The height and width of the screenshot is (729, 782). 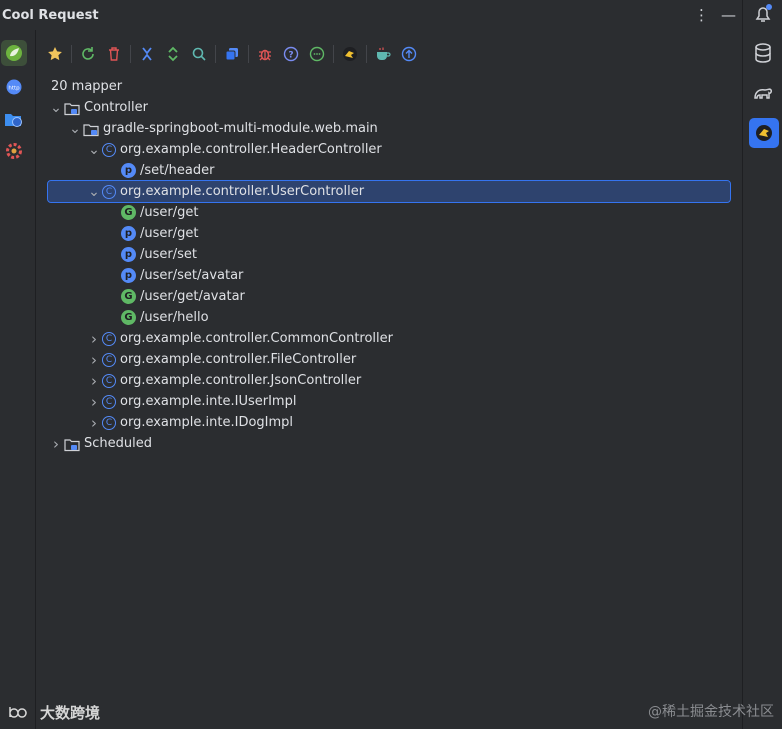 What do you see at coordinates (387, 170) in the screenshot?
I see `endpoint-row: p/set/header` at bounding box center [387, 170].